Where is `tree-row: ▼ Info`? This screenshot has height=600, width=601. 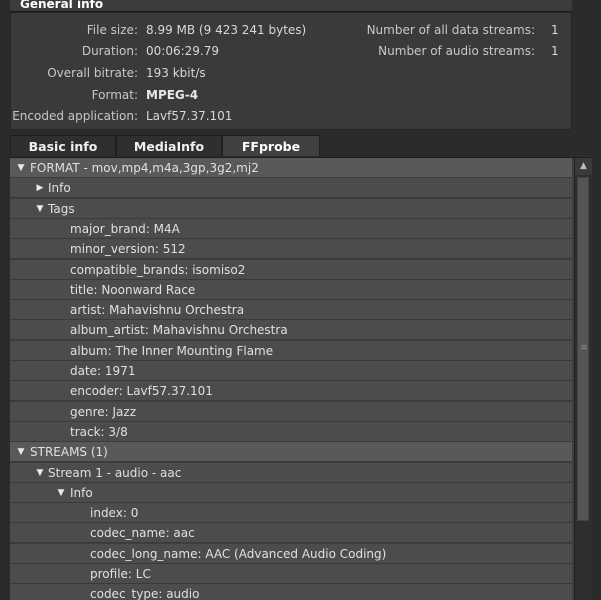
tree-row: ▼ Info is located at coordinates (291, 493).